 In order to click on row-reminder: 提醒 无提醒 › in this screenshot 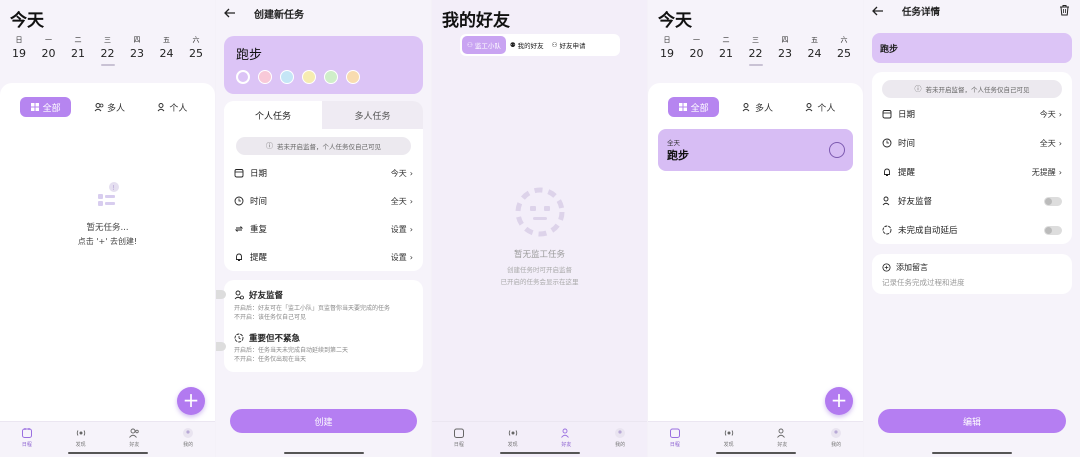, I will do `click(972, 172)`.